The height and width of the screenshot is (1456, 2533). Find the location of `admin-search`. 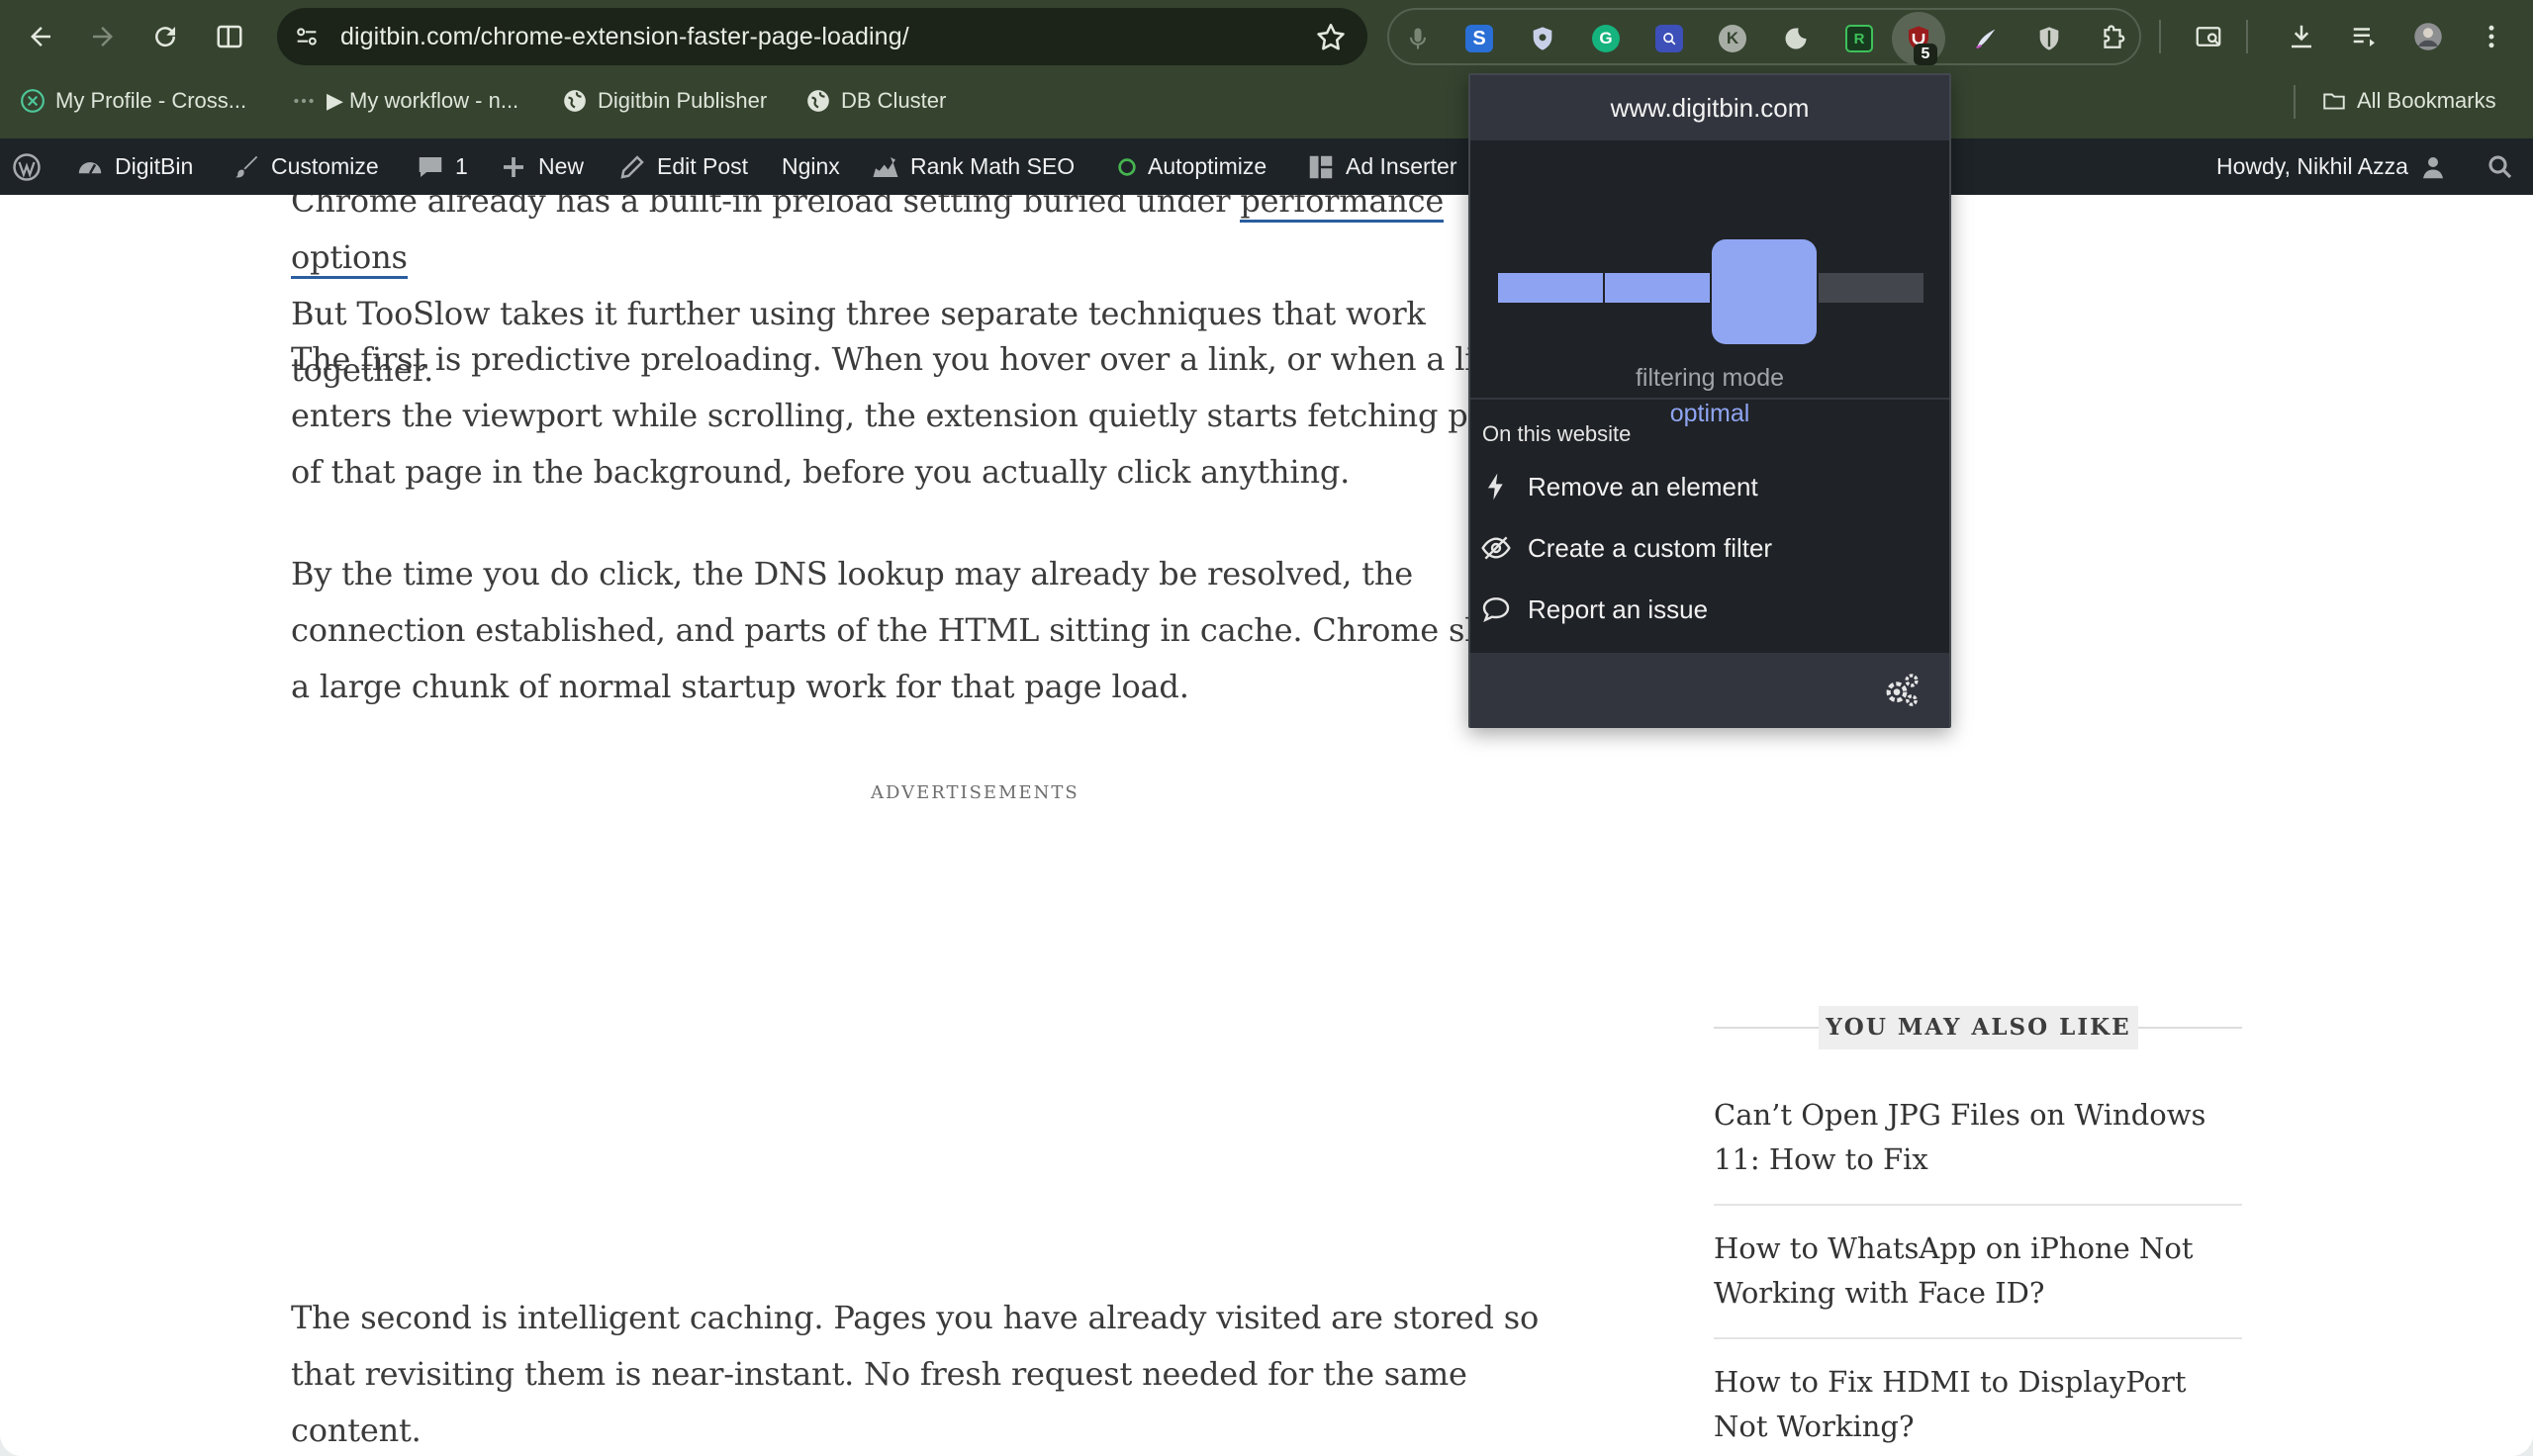

admin-search is located at coordinates (2501, 166).